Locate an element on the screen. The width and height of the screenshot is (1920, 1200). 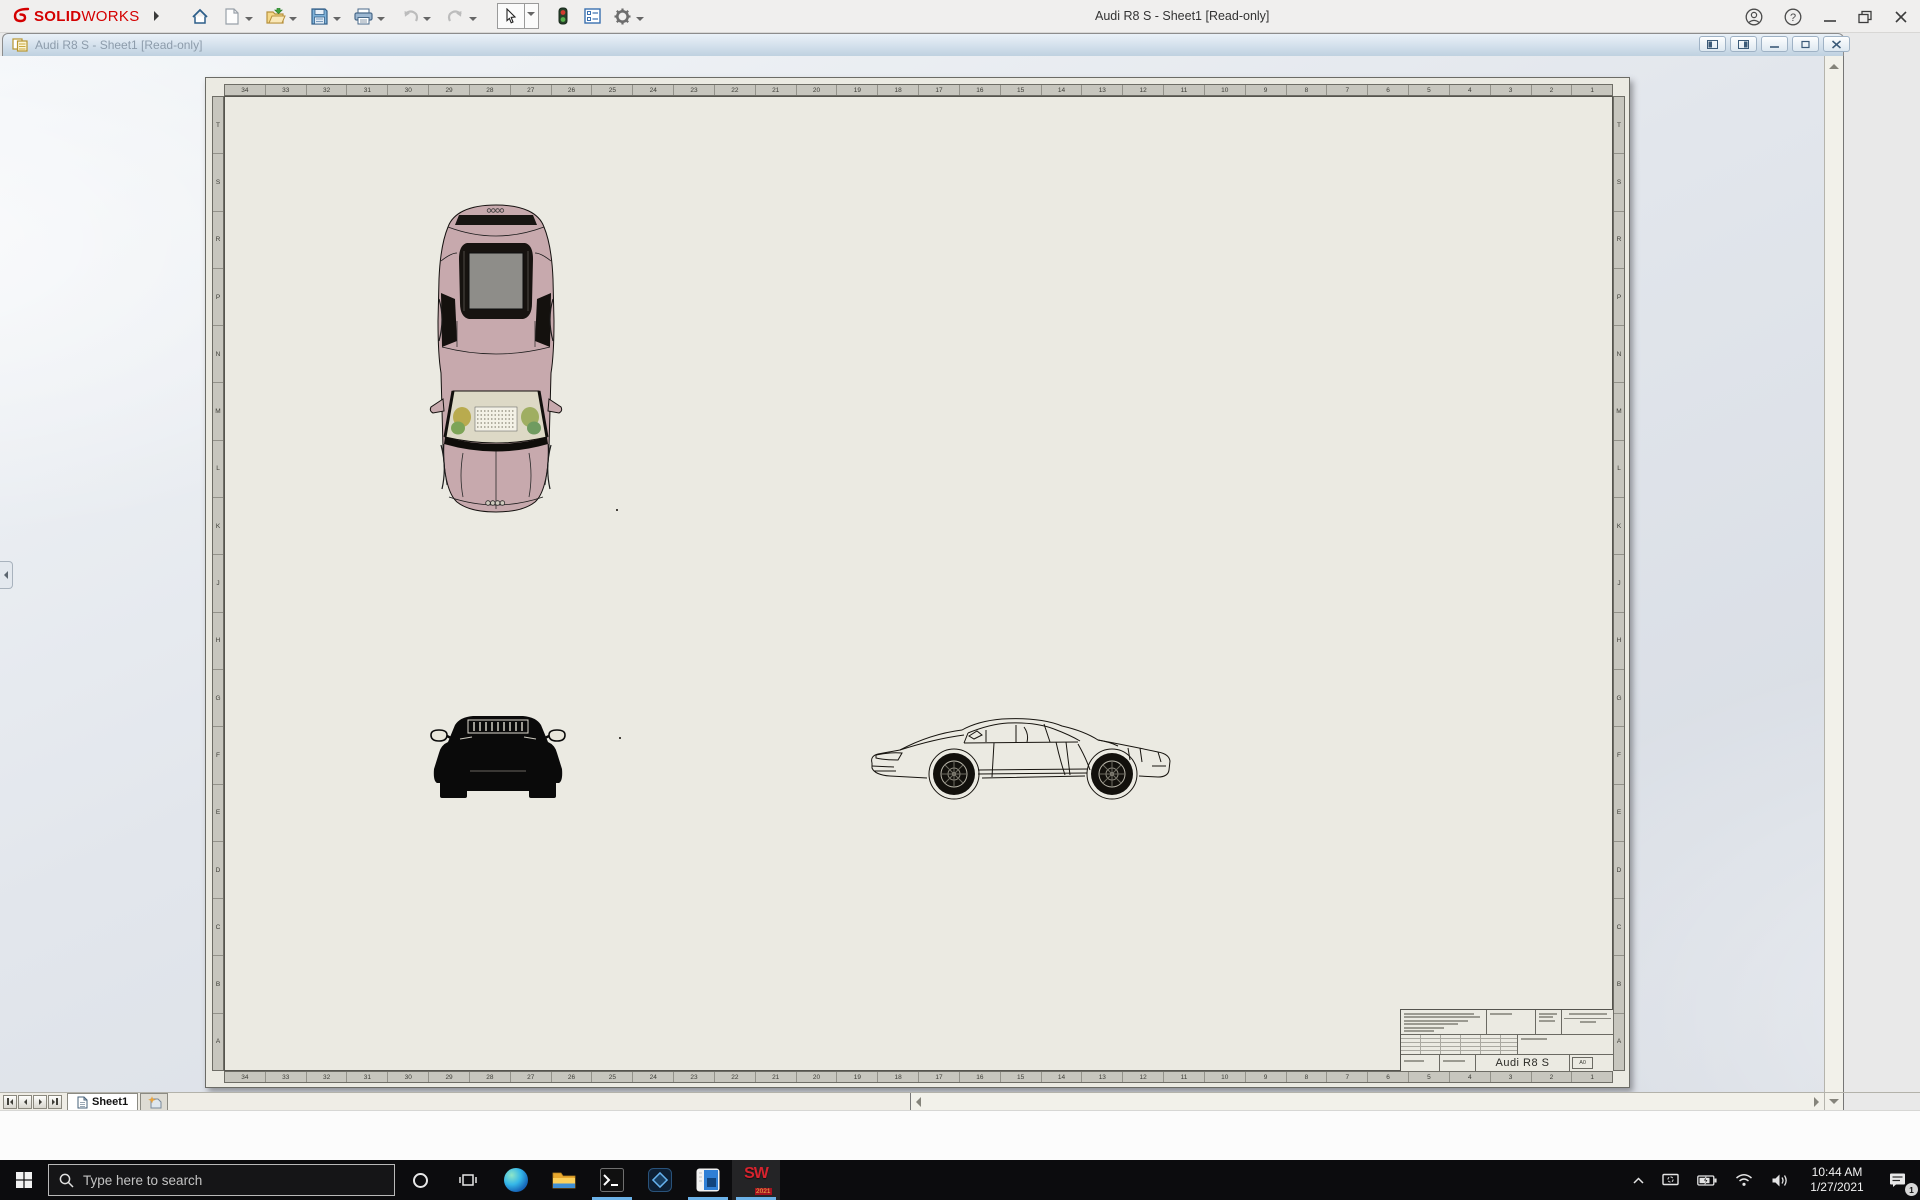
new-document-button is located at coordinates (232, 16).